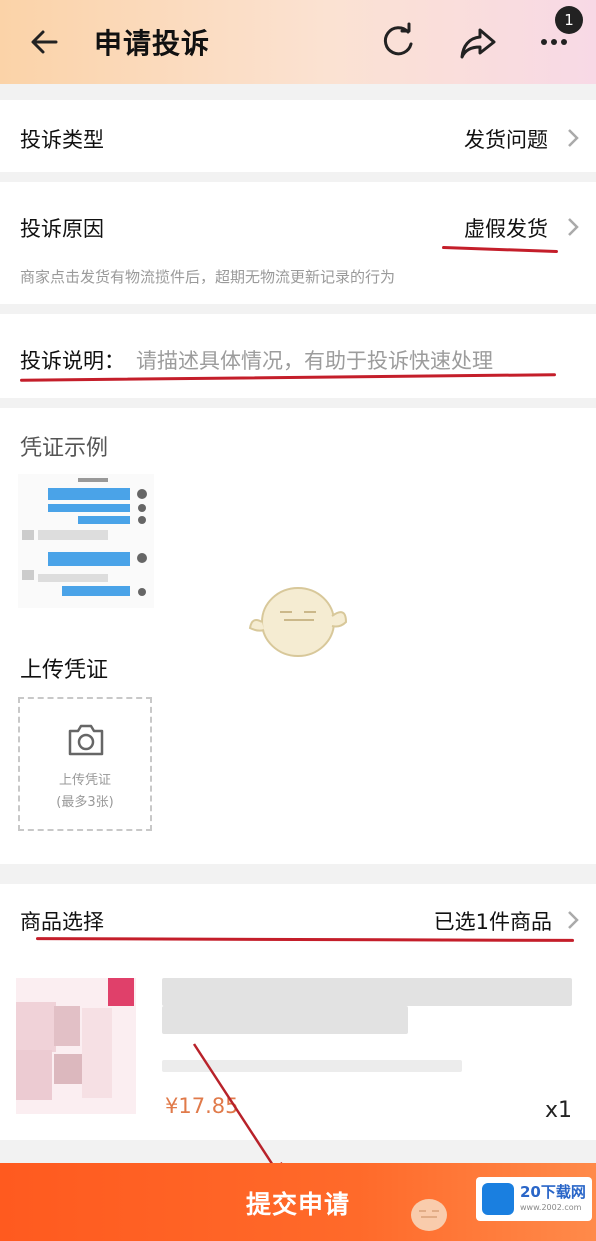 The height and width of the screenshot is (1241, 596). I want to click on notification-badge: 1, so click(569, 20).